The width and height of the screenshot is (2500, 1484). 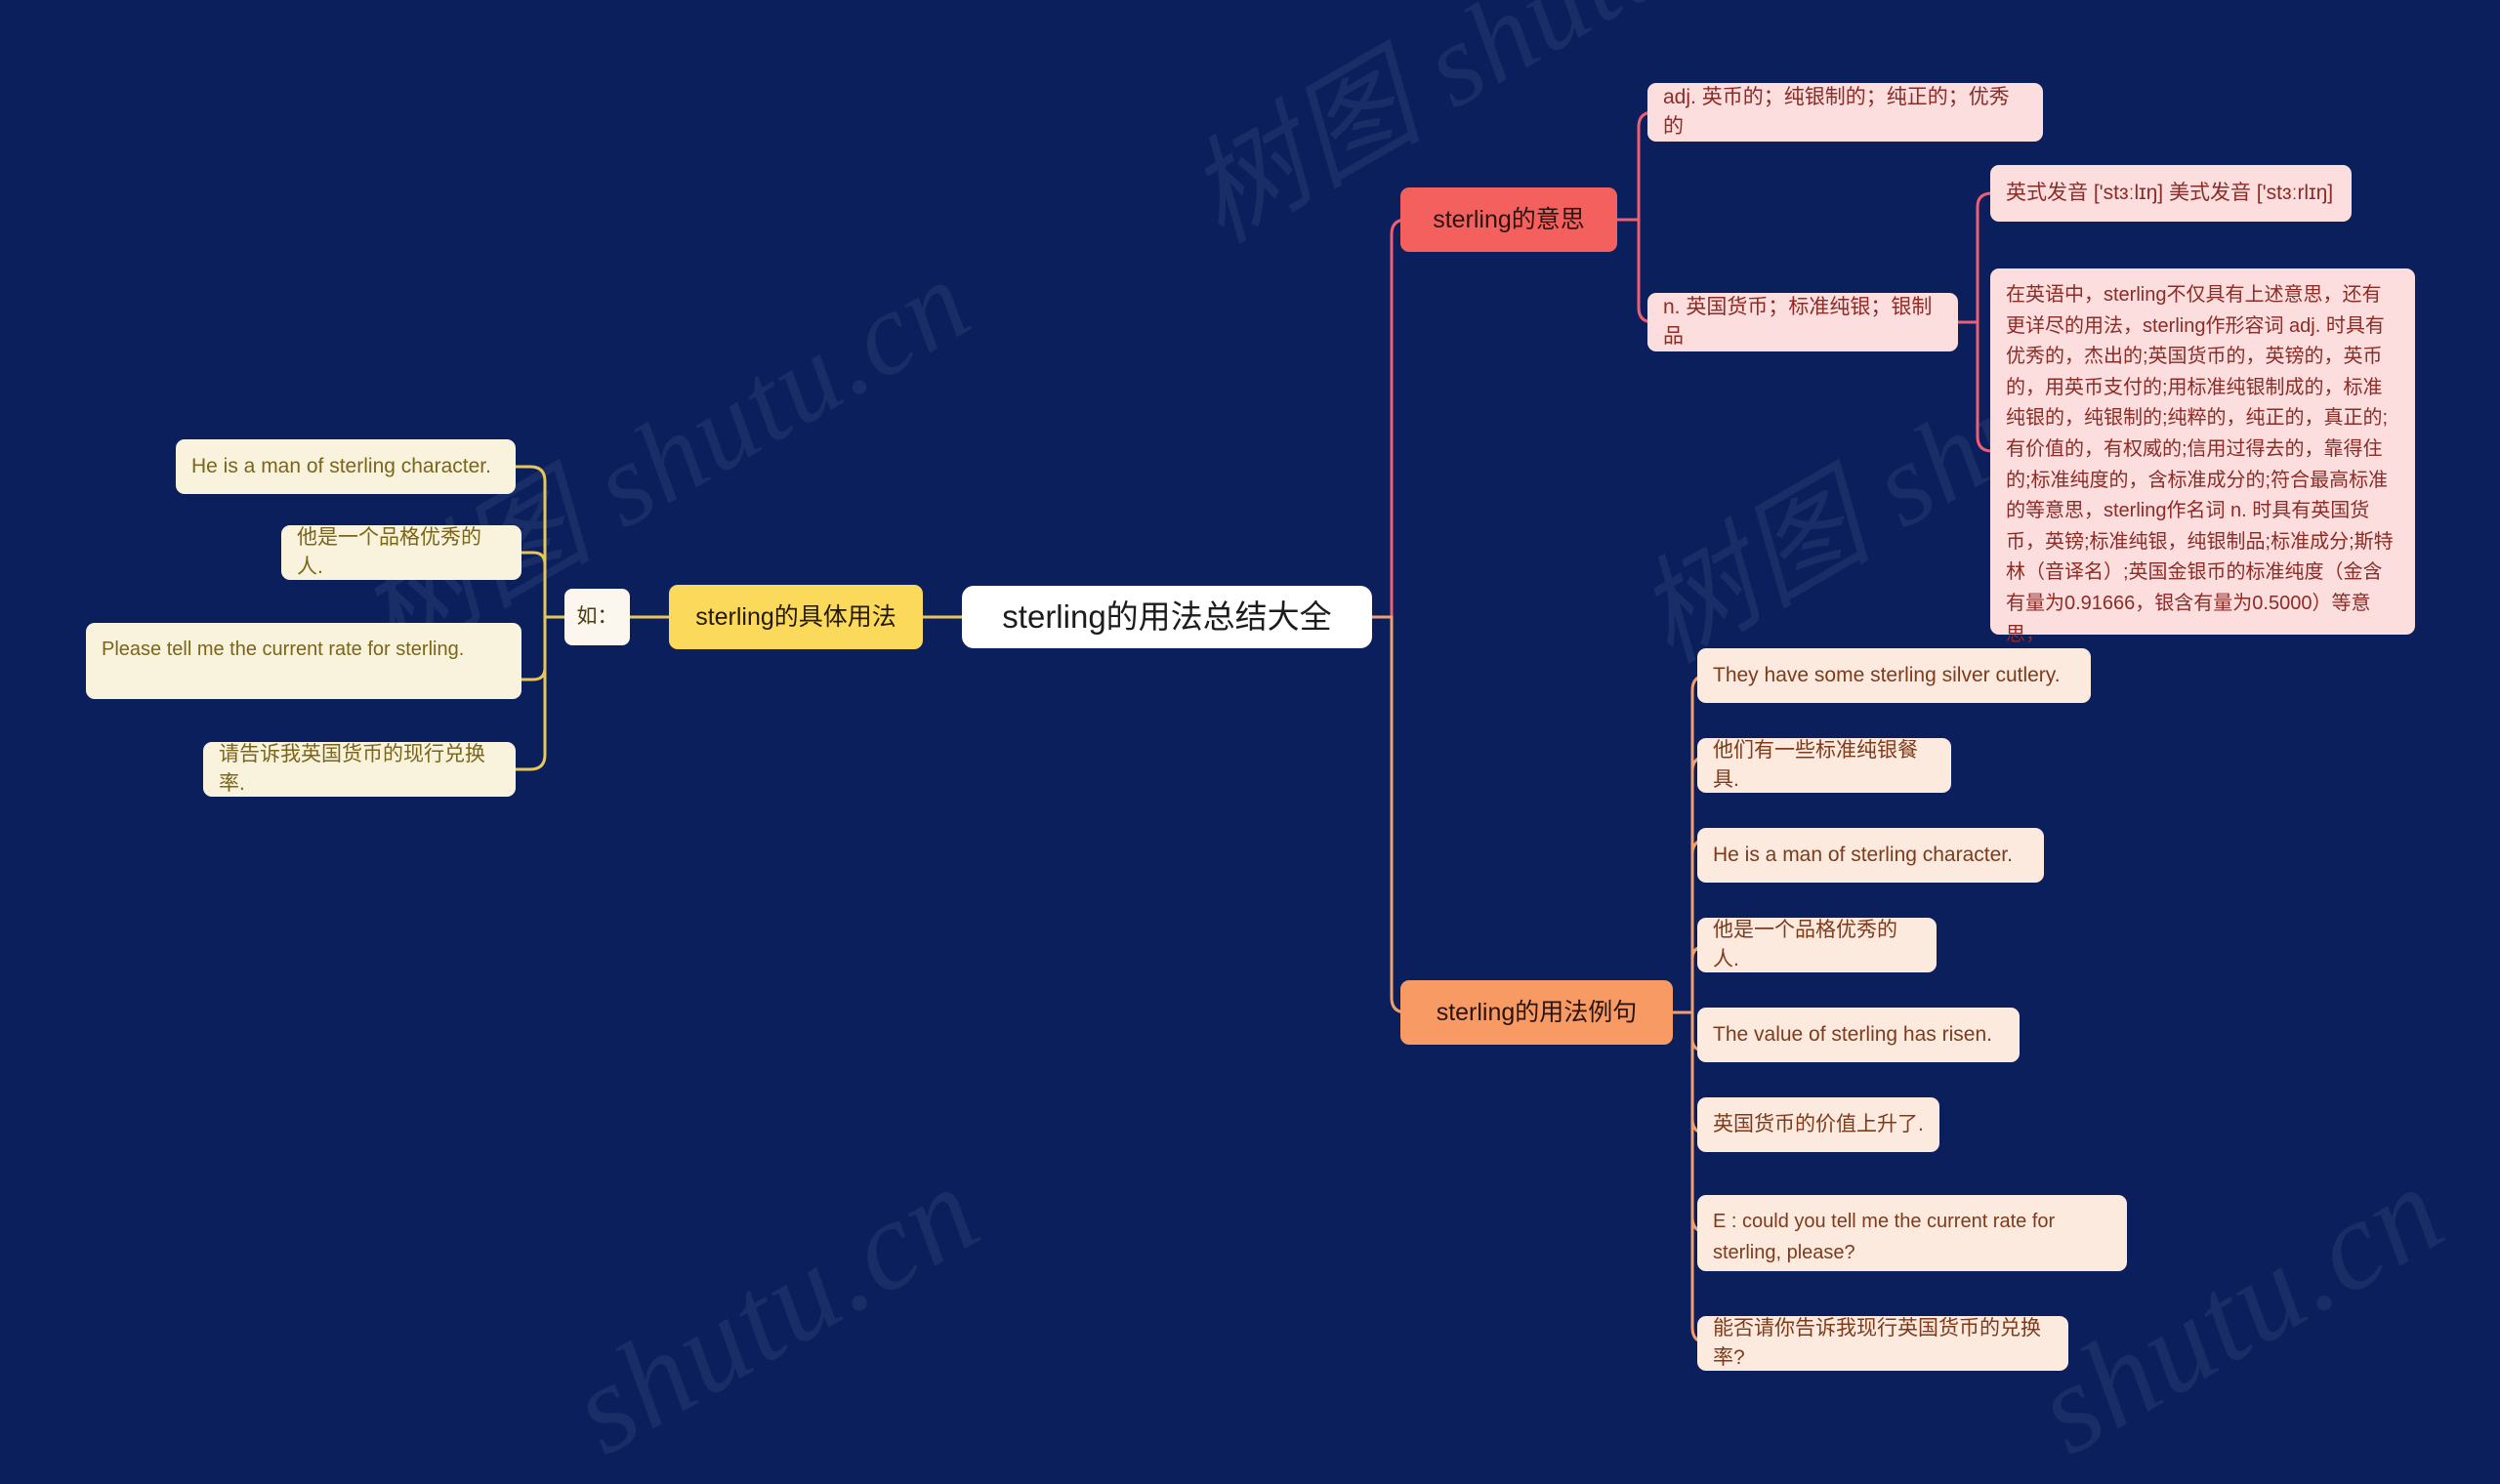 I want to click on wire-examples, so click(x=1396, y=815).